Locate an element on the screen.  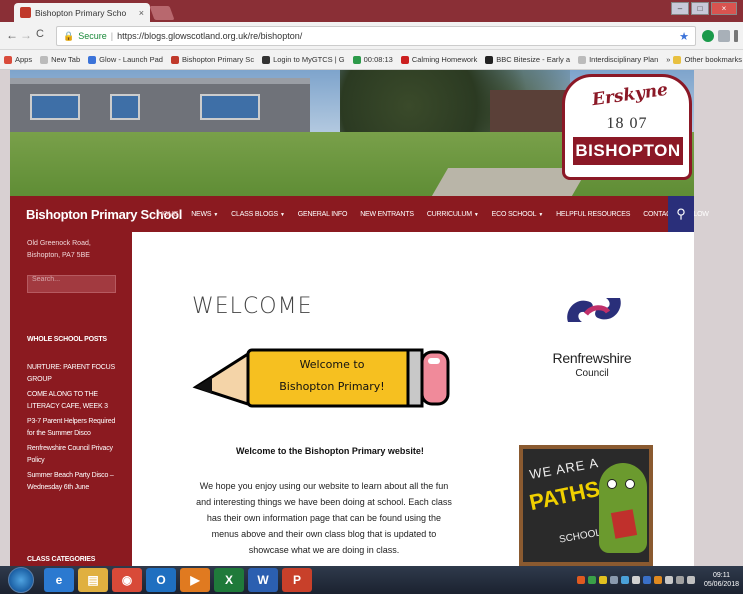
bookmarks-overflow: » is located at coordinates (668, 59).